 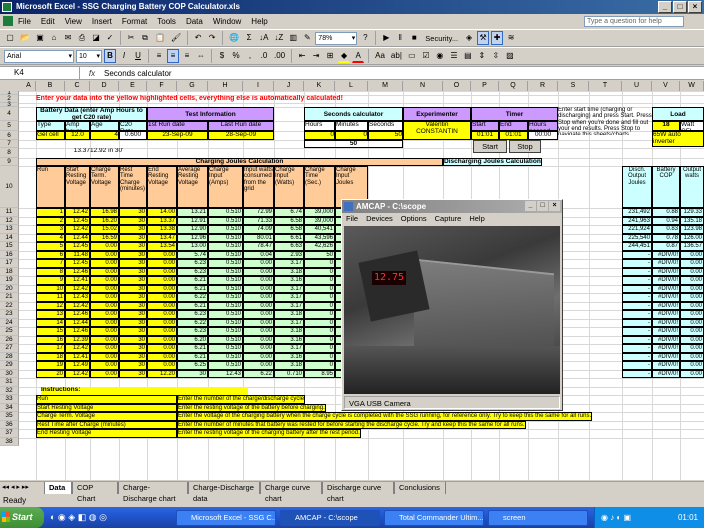 What do you see at coordinates (9, 314) in the screenshot?
I see `row-header: 23` at bounding box center [9, 314].